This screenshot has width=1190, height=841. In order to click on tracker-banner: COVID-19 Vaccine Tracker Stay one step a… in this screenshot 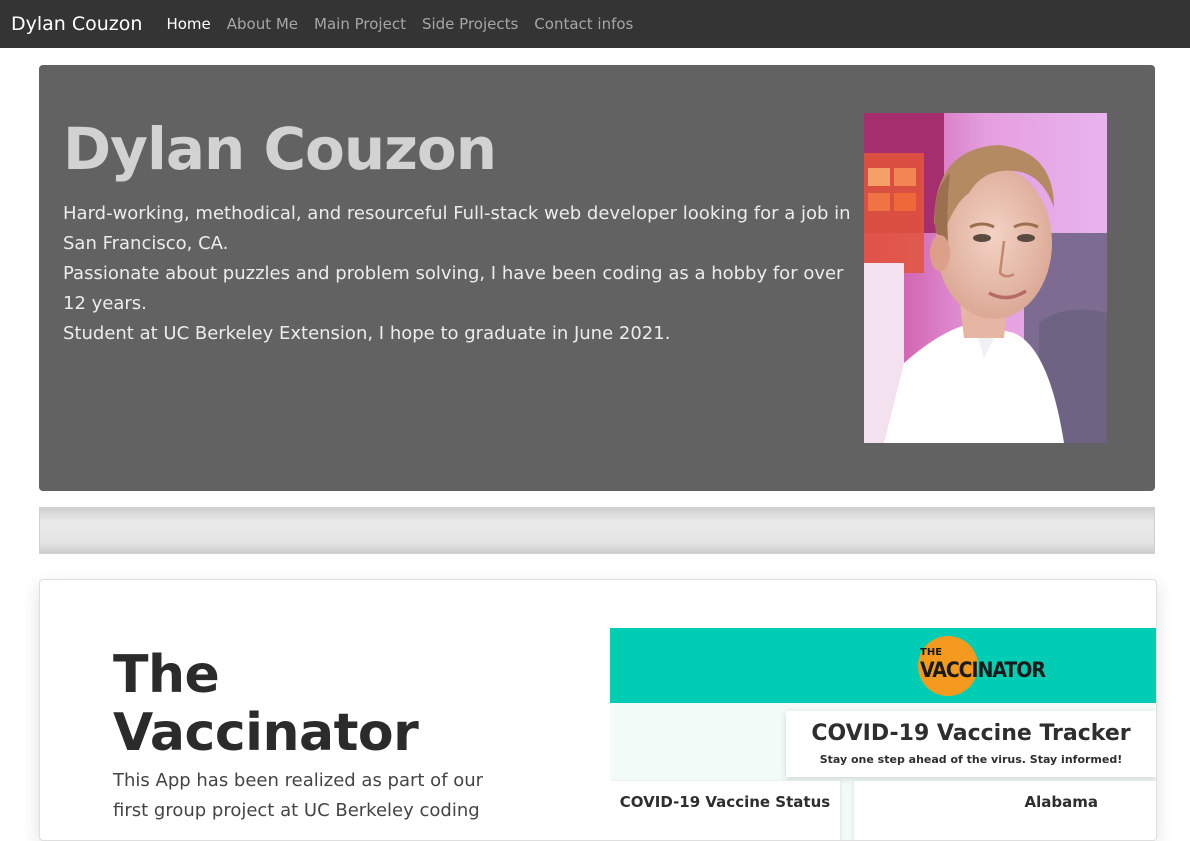, I will do `click(971, 744)`.